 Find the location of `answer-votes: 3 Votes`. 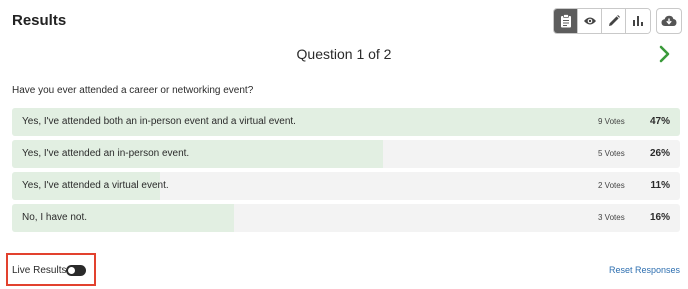

answer-votes: 3 Votes is located at coordinates (611, 217).